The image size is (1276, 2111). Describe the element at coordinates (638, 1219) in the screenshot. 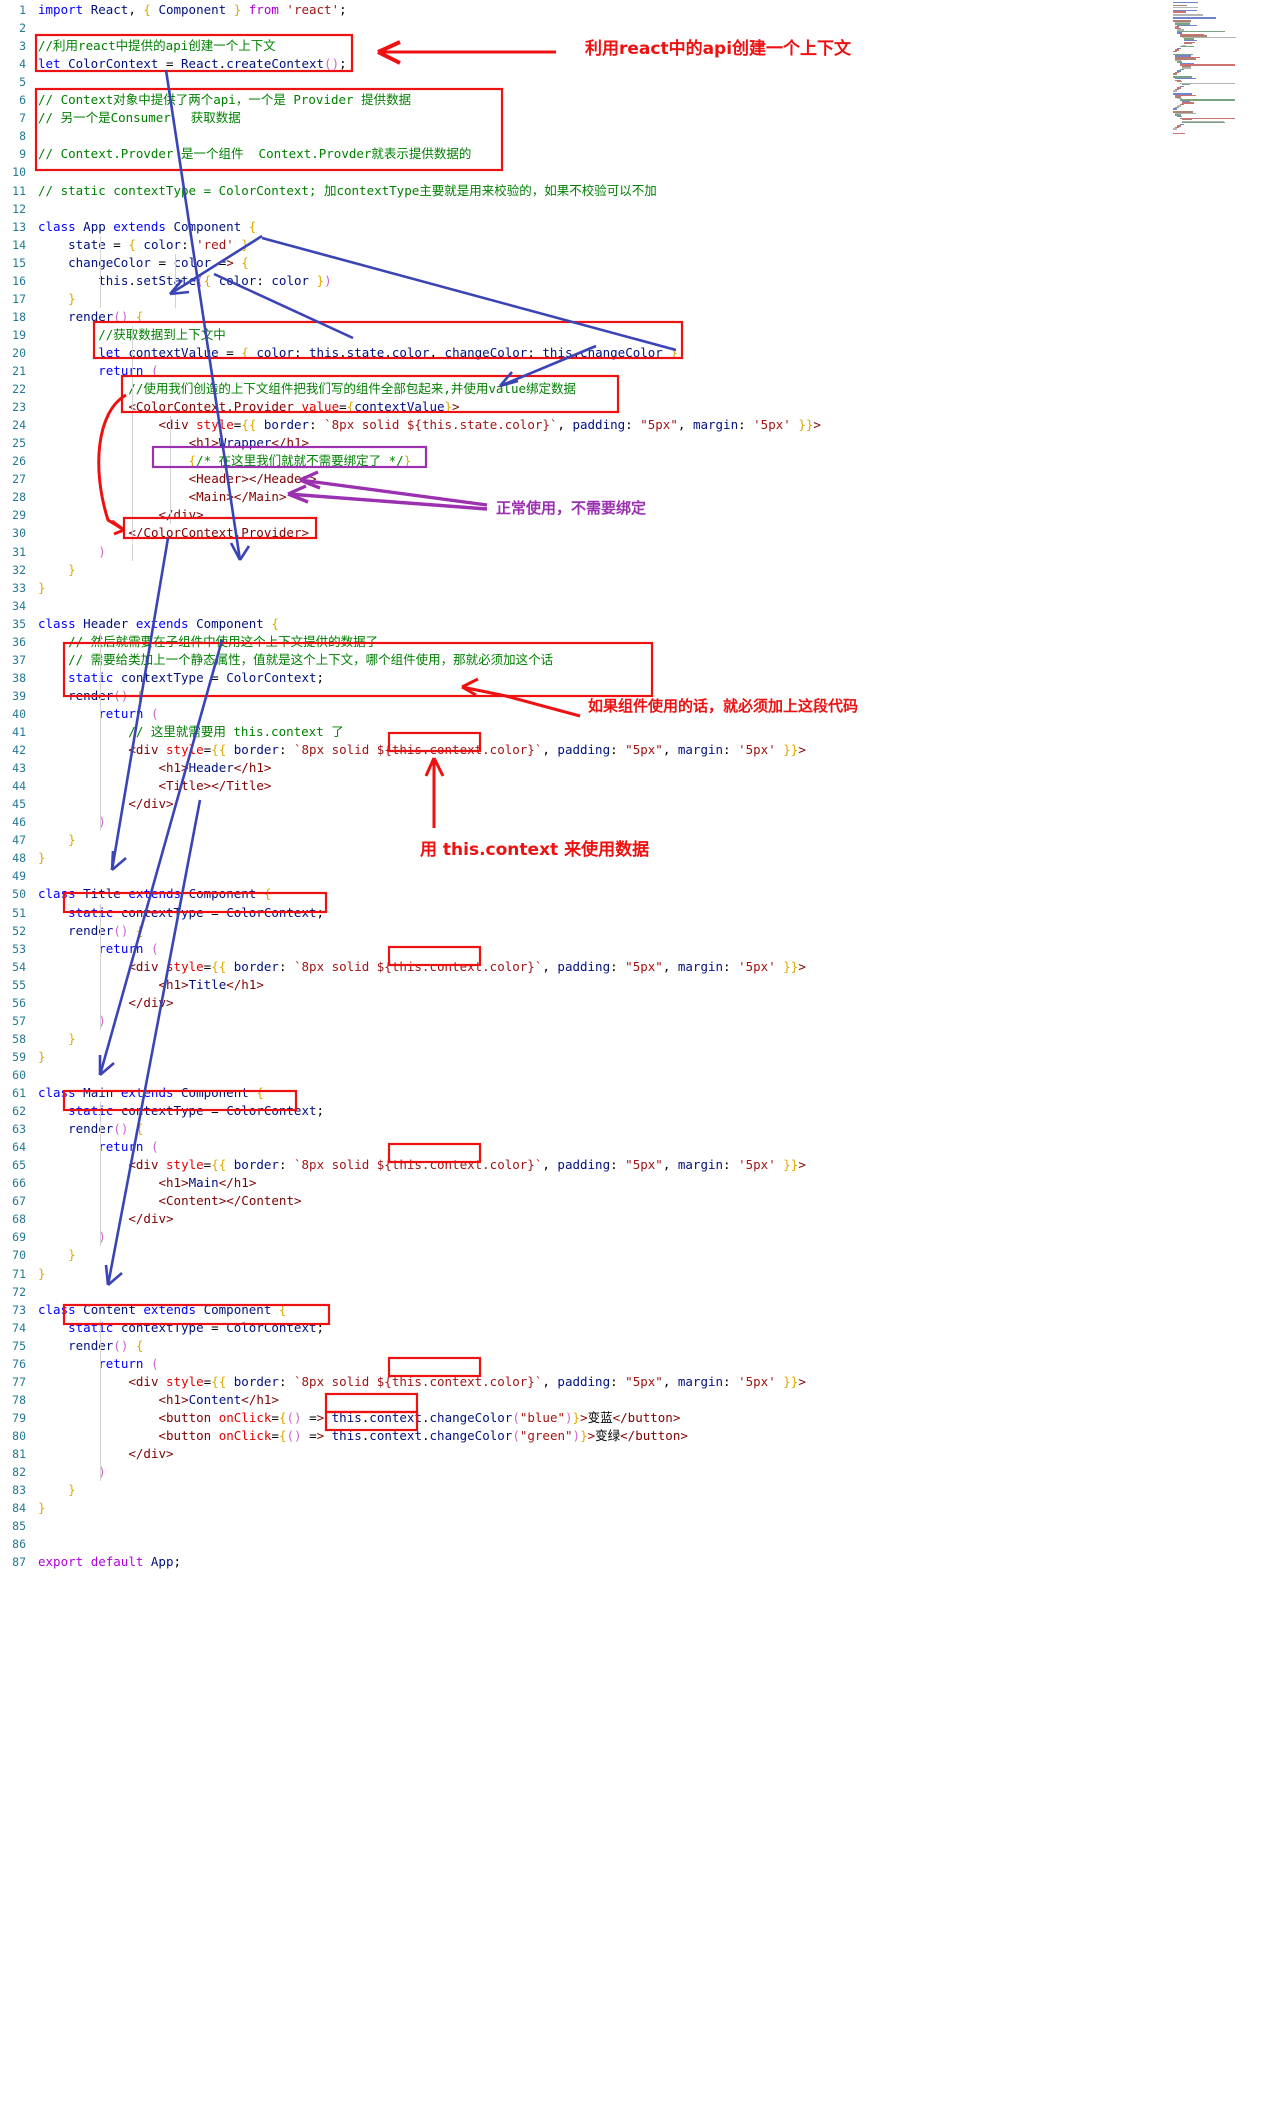

I see `code-line: 68 </div>` at that location.